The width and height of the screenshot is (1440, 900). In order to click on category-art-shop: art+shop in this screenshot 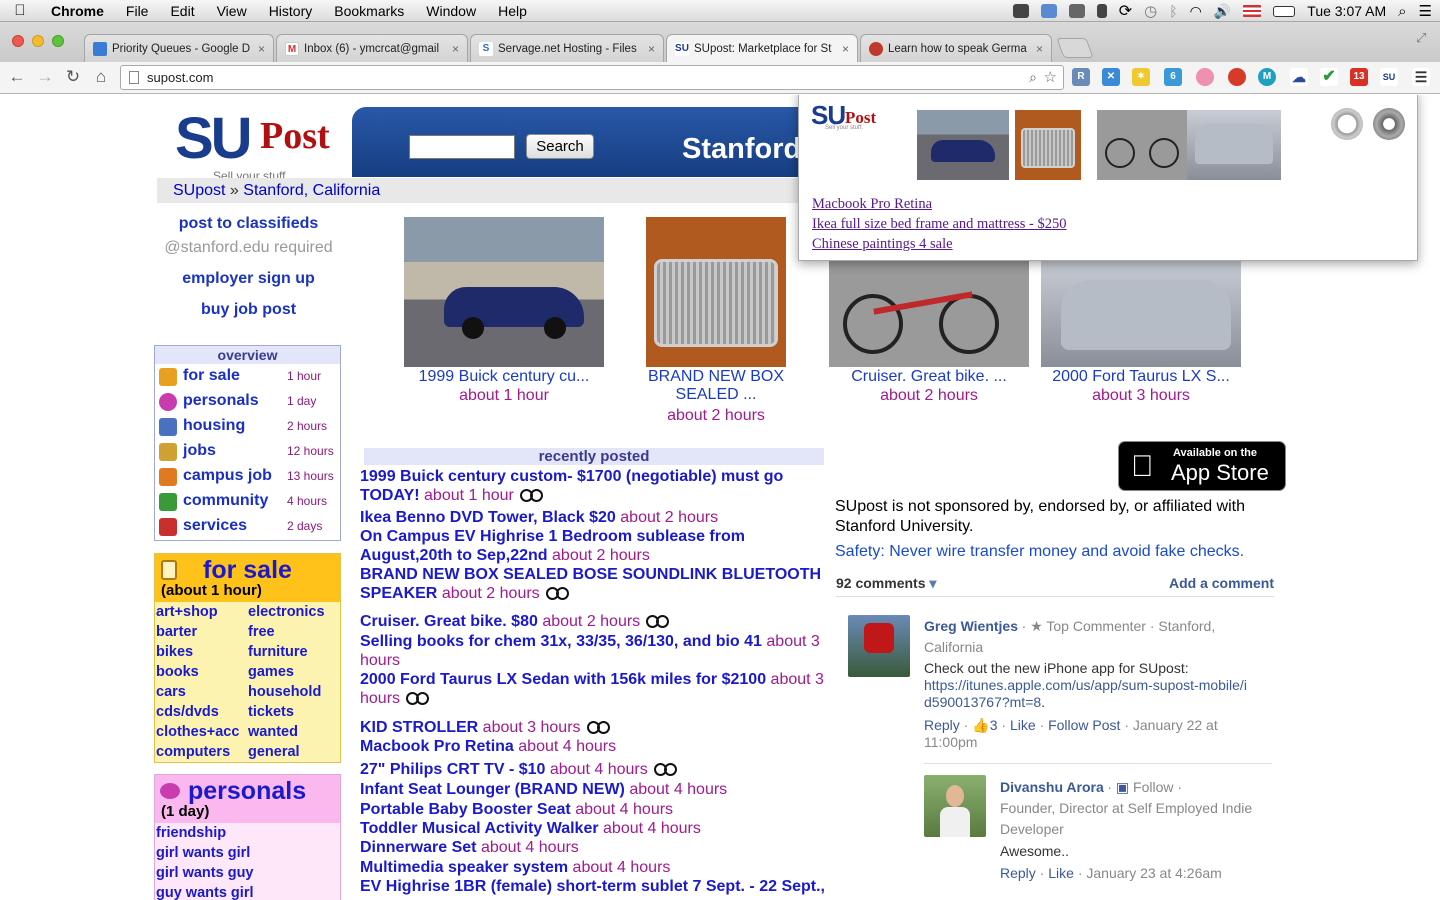, I will do `click(187, 612)`.